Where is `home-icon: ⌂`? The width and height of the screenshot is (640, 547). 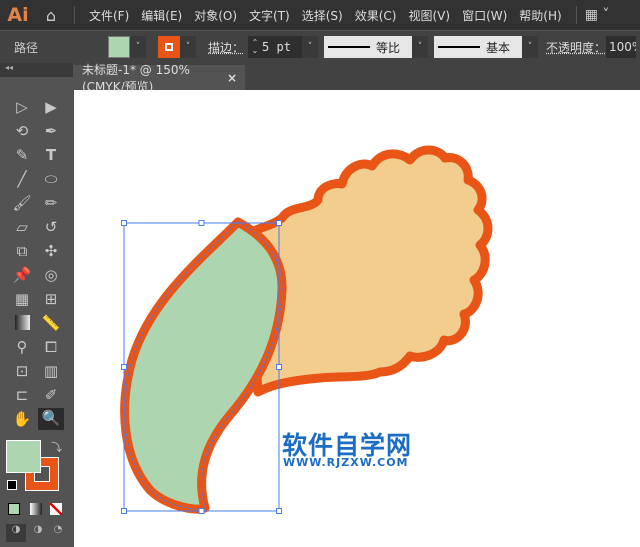
home-icon: ⌂ is located at coordinates (51, 15).